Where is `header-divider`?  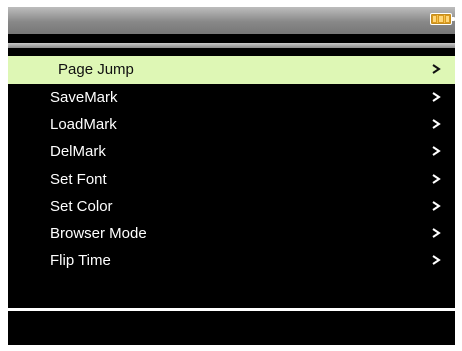
header-divider is located at coordinates (231, 45).